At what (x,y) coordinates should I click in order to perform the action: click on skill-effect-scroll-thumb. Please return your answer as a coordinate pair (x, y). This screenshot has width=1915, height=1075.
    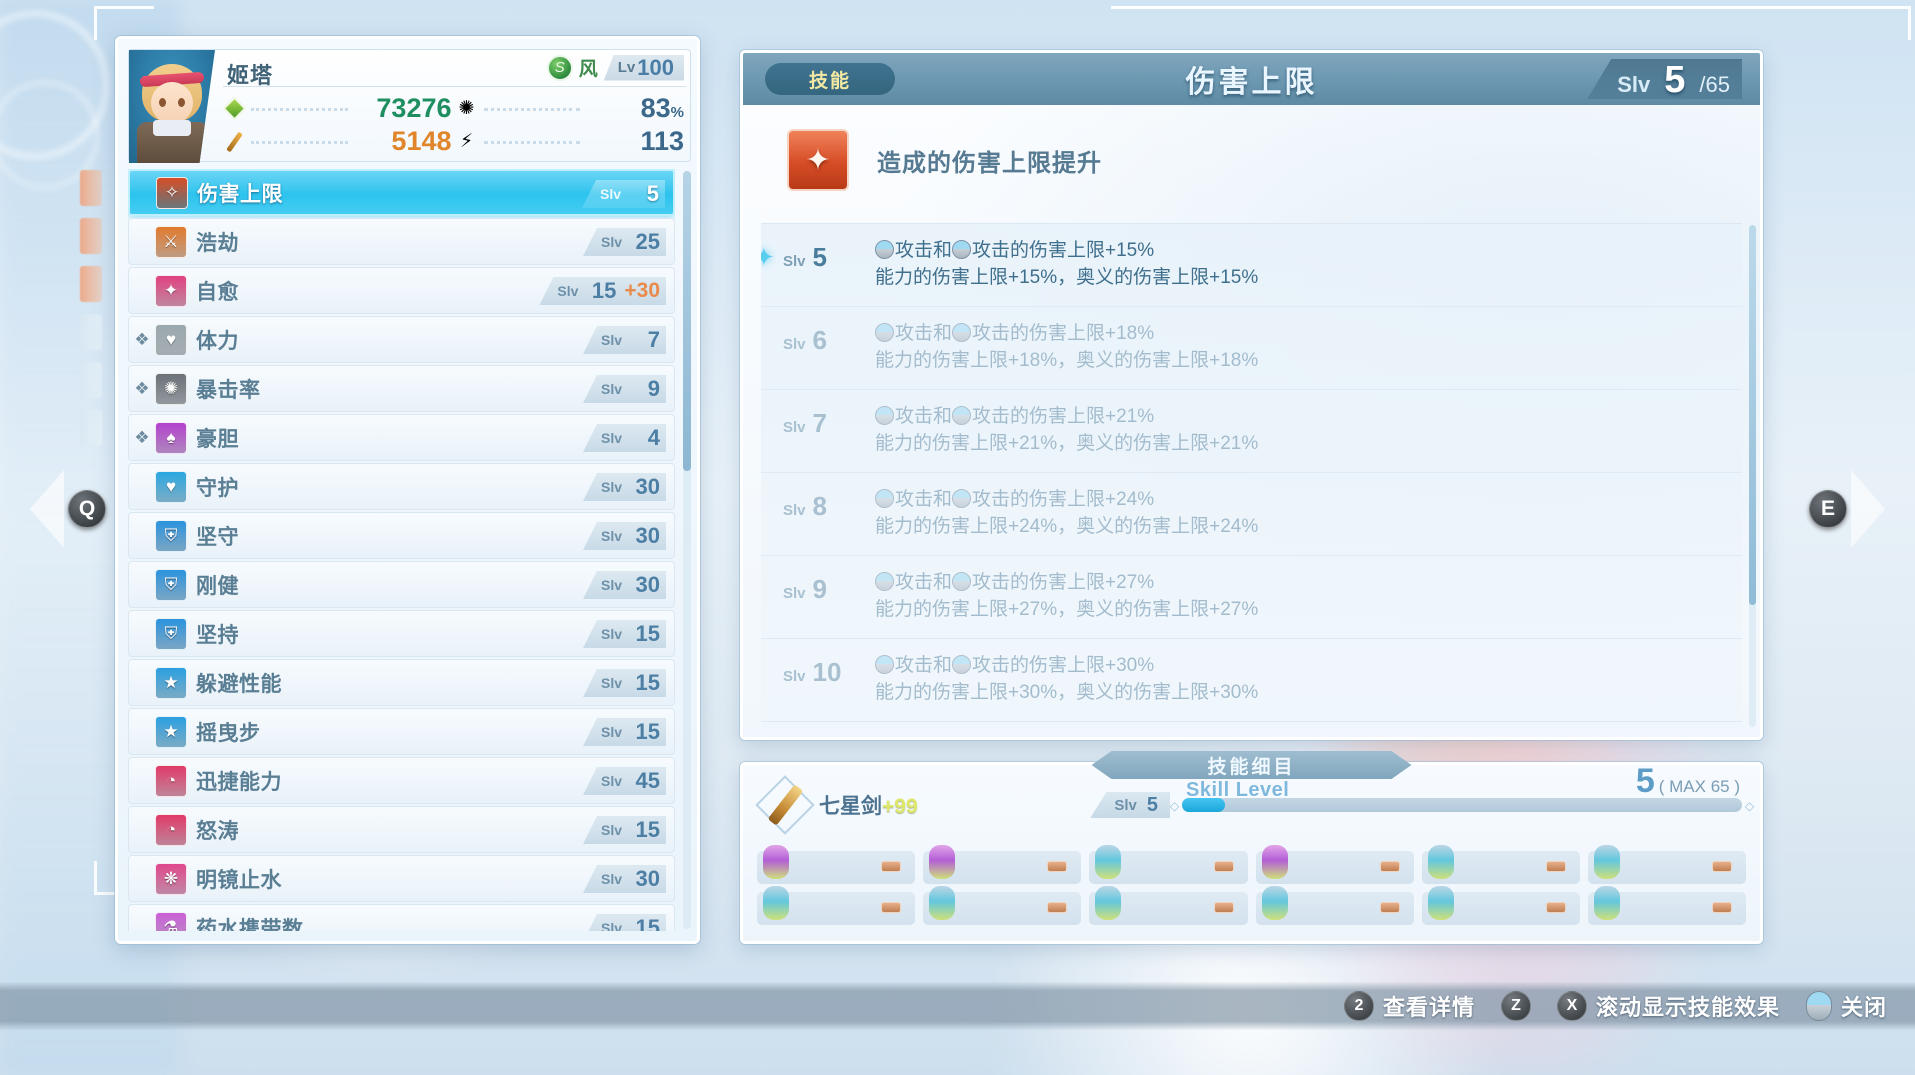
    Looking at the image, I should click on (1752, 415).